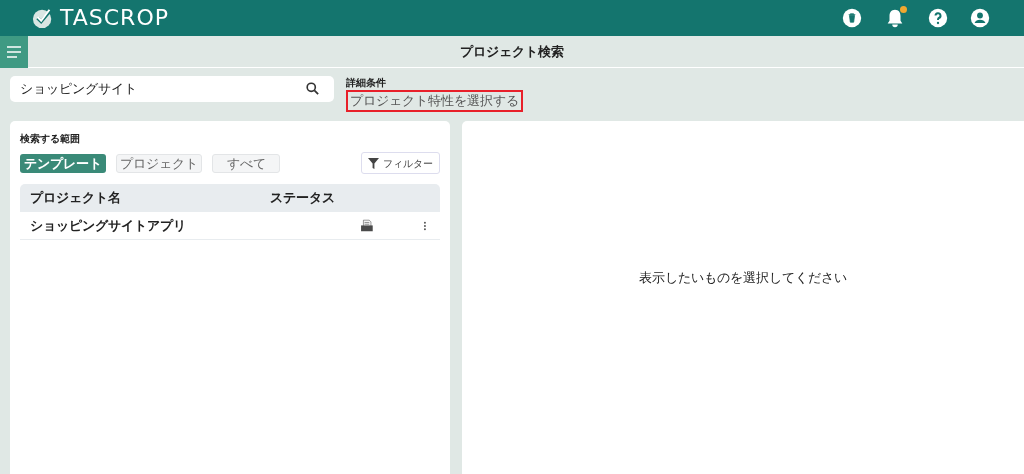  I want to click on scope-tab: プロジェクト, so click(159, 163).